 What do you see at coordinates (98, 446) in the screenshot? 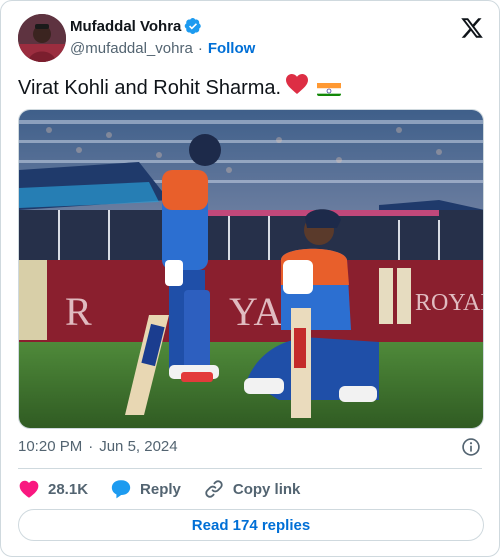
I see `tweet-timestamp: 10:20 PM · Jun 5, 2024` at bounding box center [98, 446].